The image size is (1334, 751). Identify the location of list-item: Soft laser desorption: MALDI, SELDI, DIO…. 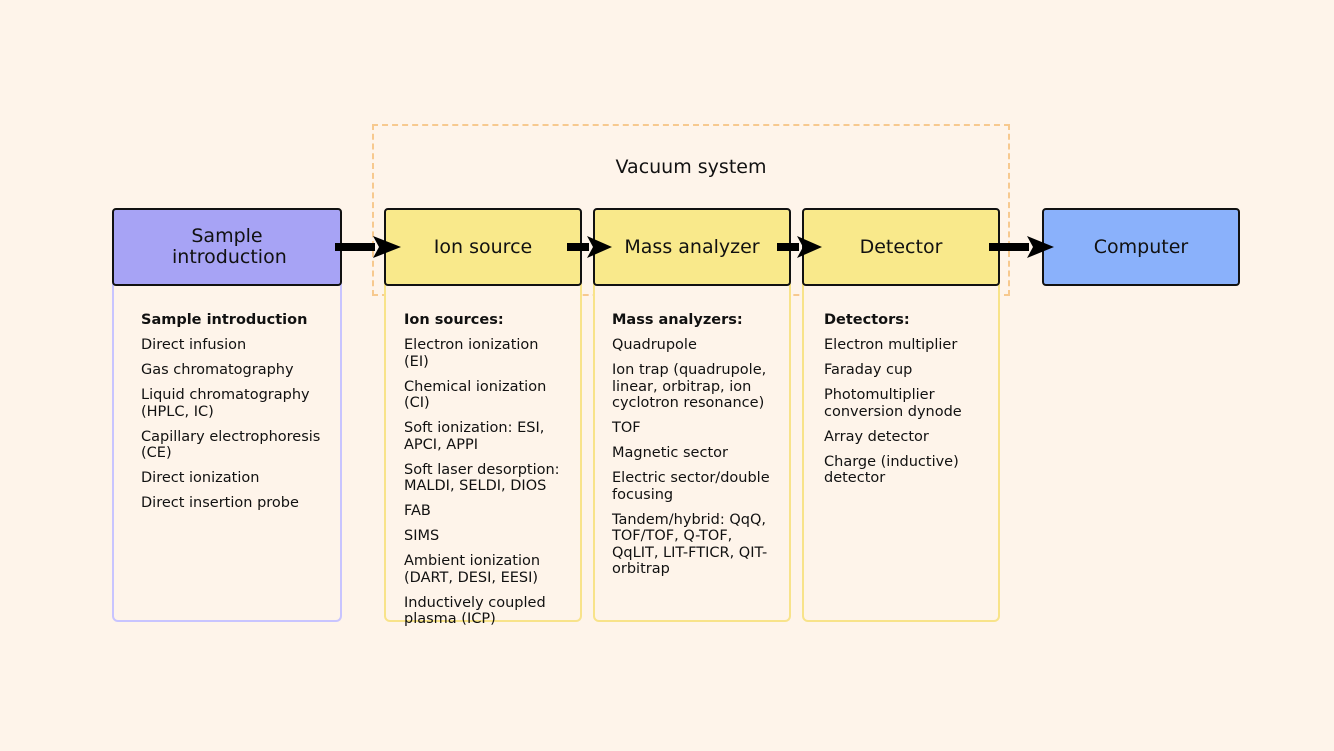
(482, 478).